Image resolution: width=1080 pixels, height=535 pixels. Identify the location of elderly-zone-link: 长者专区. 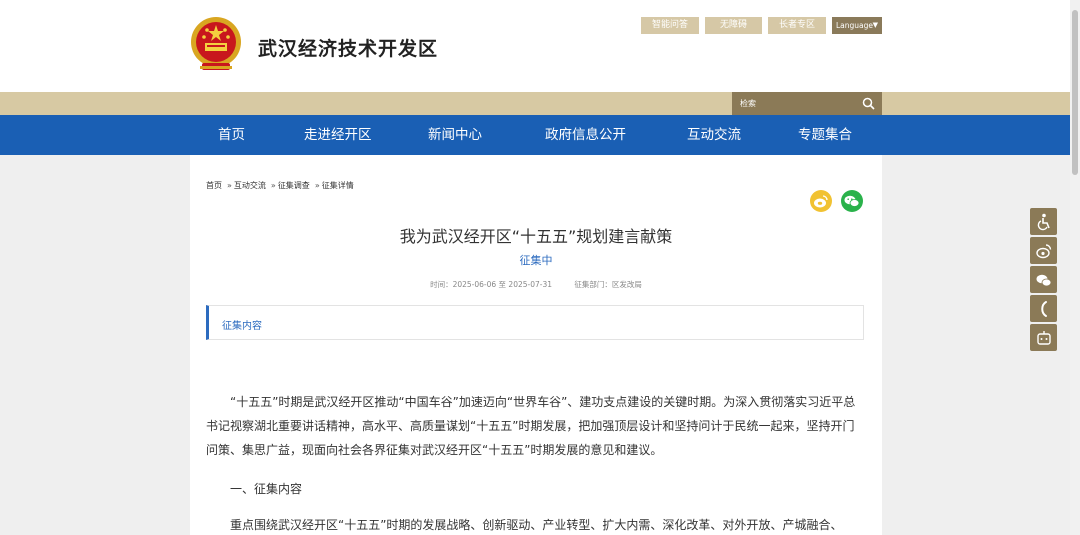
(797, 25).